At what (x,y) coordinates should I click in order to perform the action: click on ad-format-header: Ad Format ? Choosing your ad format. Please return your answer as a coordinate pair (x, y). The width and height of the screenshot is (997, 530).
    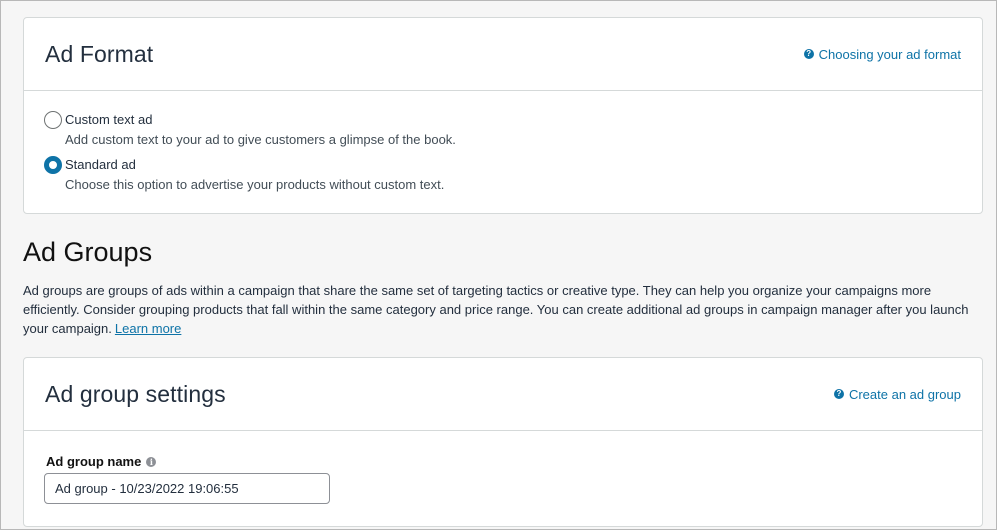
    Looking at the image, I should click on (503, 54).